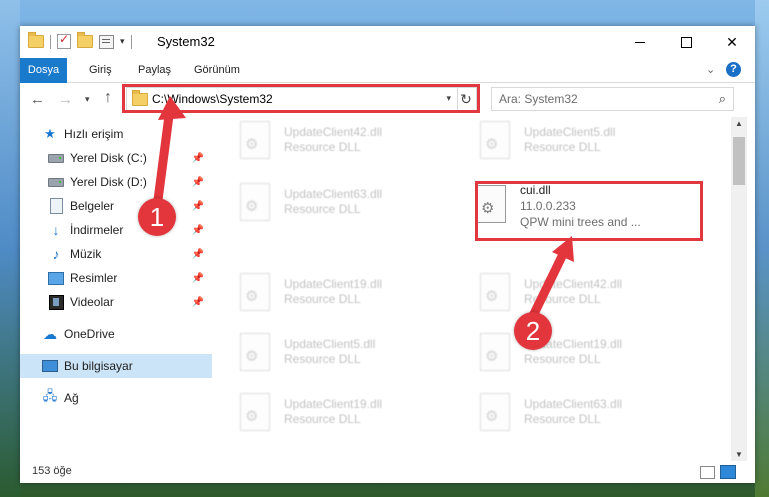  I want to click on step-marker-2: 2, so click(533, 331).